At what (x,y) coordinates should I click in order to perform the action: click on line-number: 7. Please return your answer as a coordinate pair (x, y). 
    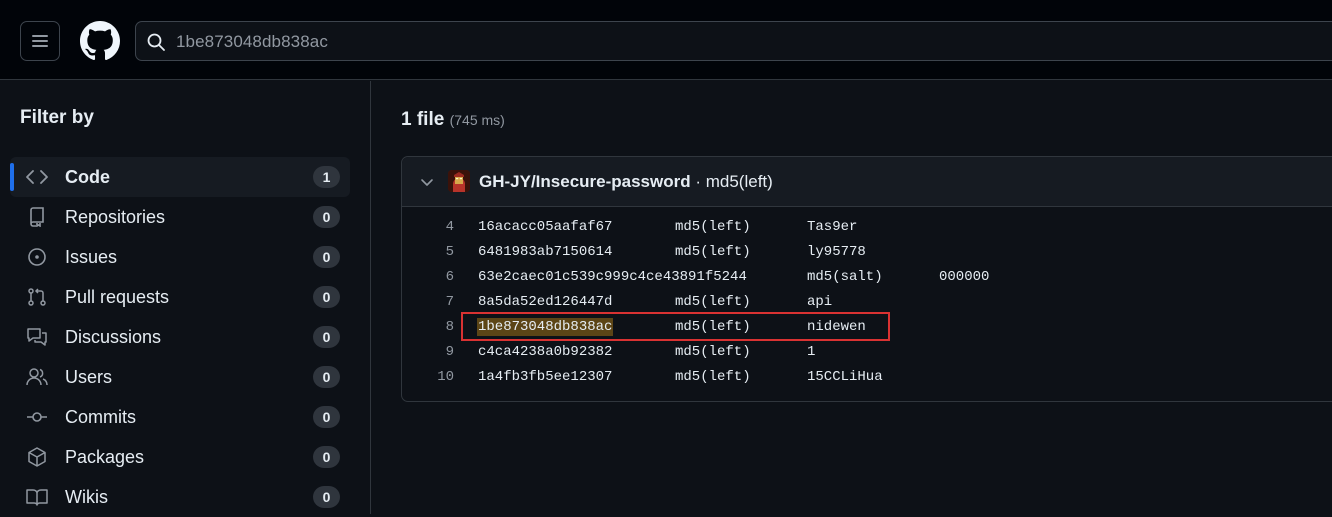
    Looking at the image, I should click on (434, 302).